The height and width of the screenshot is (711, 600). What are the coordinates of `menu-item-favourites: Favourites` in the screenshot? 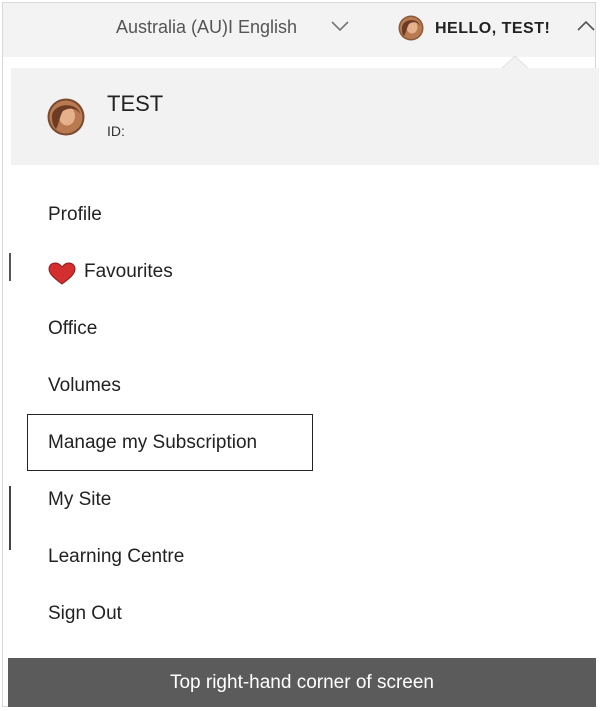 It's located at (110, 273).